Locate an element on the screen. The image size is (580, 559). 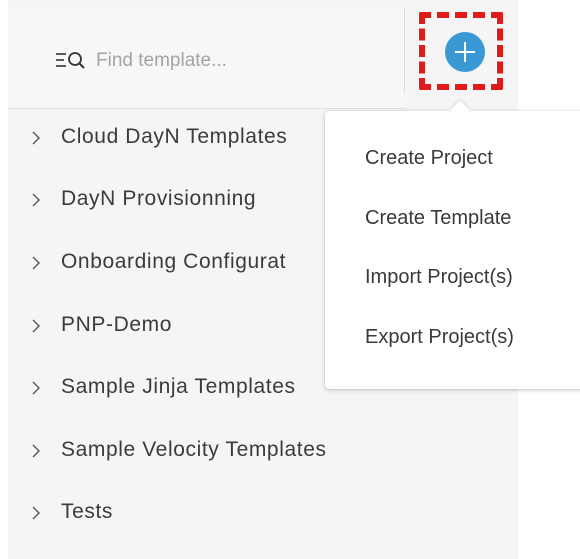
menu-item-export-projects: Export Project(s) is located at coordinates (439, 337).